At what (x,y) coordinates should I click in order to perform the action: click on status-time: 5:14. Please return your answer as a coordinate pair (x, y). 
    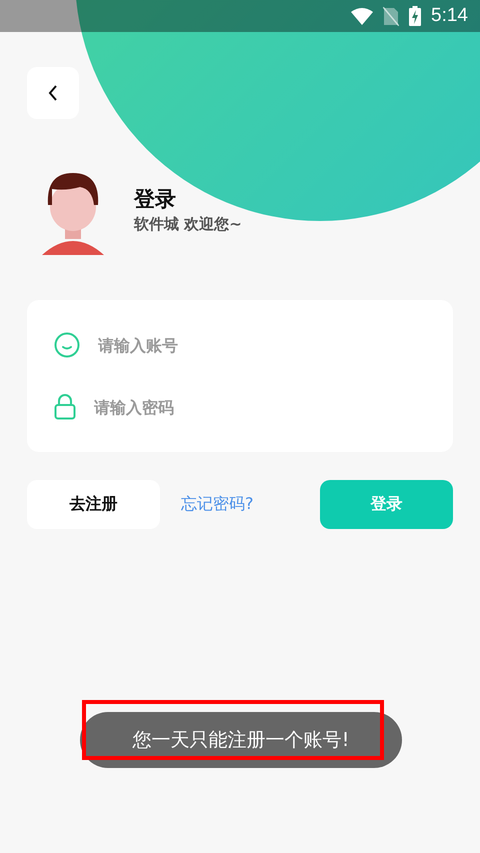
    Looking at the image, I should click on (449, 16).